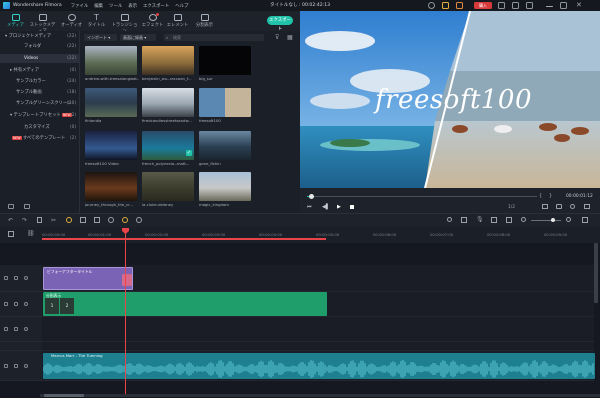 This screenshot has width=600, height=398. I want to click on fit-icon, so click(585, 220).